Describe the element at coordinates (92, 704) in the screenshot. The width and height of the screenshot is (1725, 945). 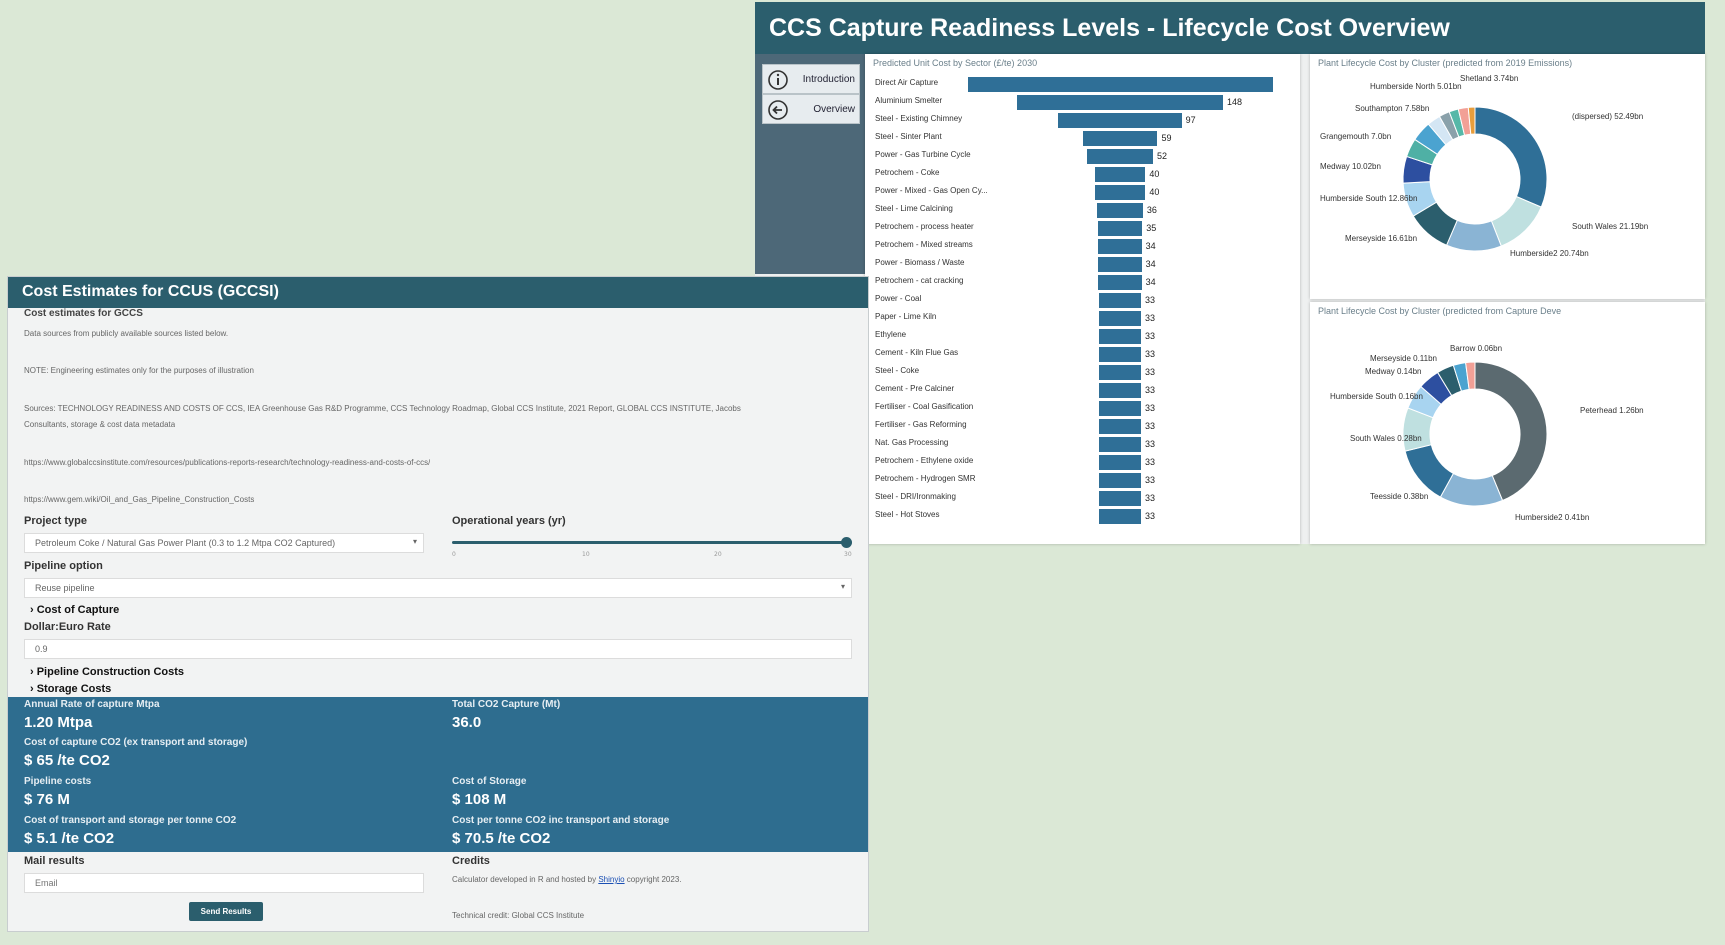
I see `annual-rate-label: Annual Rate of capture Mtpa` at that location.